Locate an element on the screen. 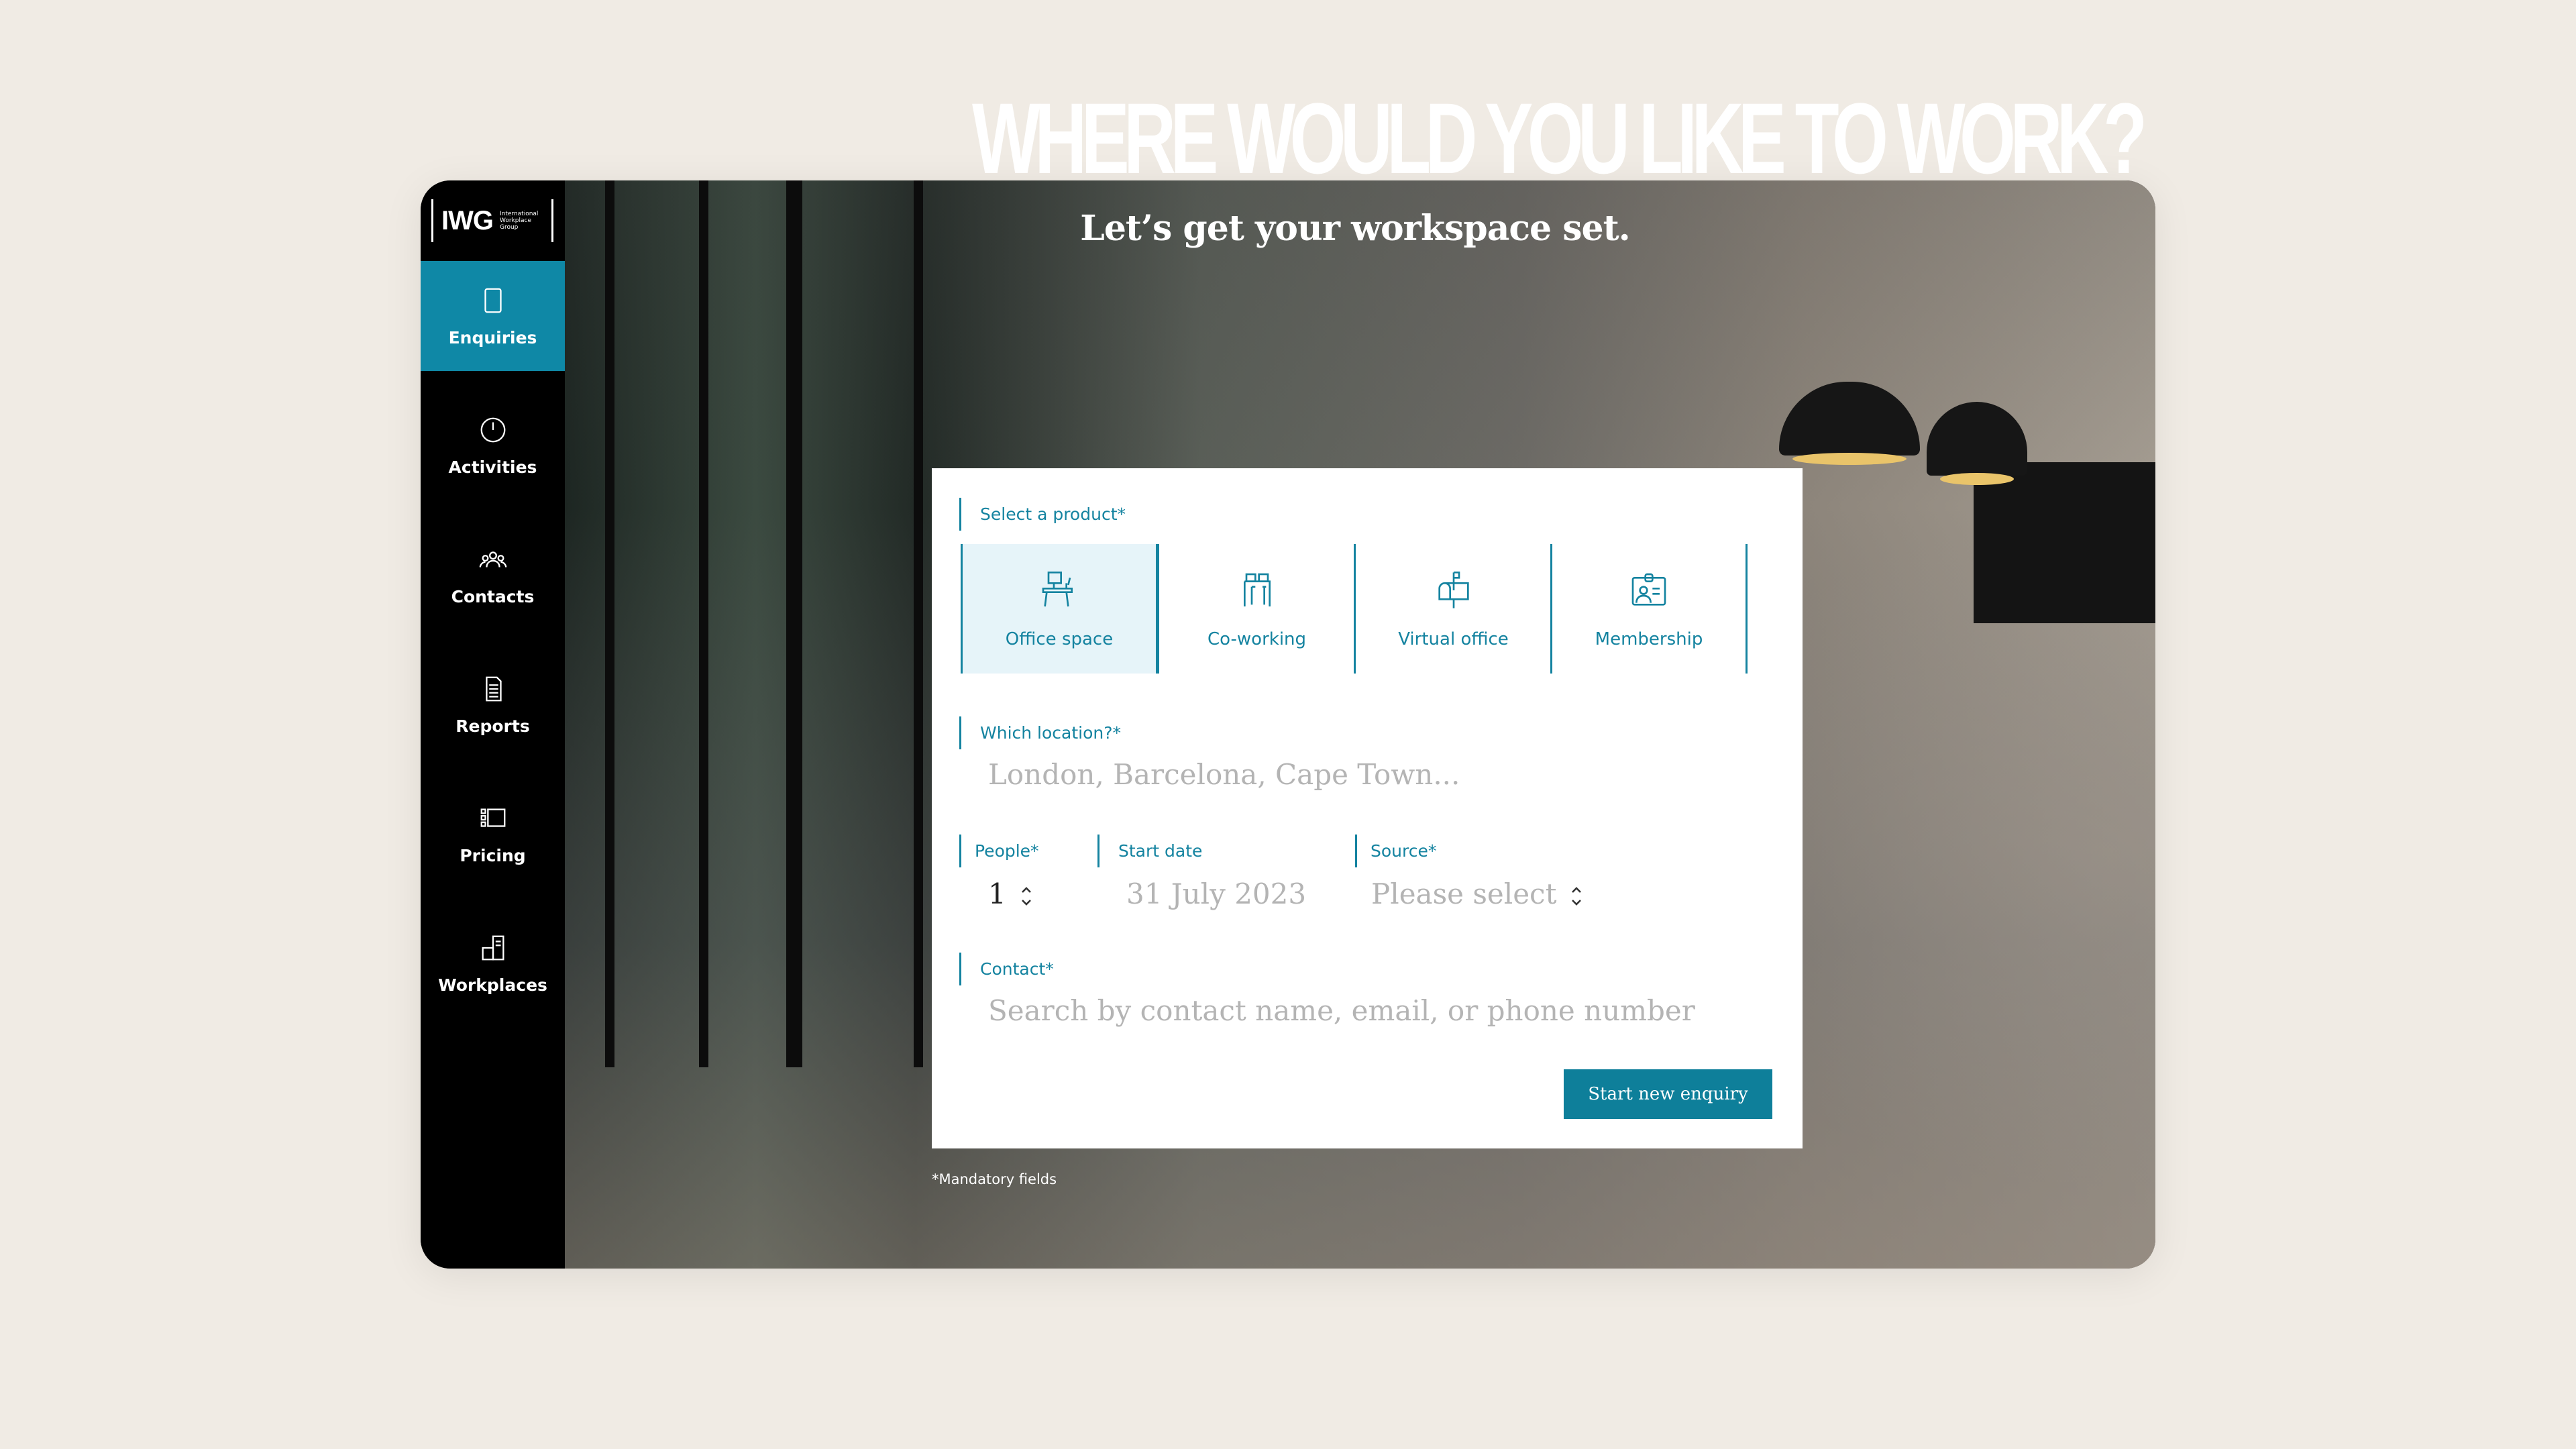 This screenshot has width=2576, height=1449. contact-label: Contact* is located at coordinates (1006, 969).